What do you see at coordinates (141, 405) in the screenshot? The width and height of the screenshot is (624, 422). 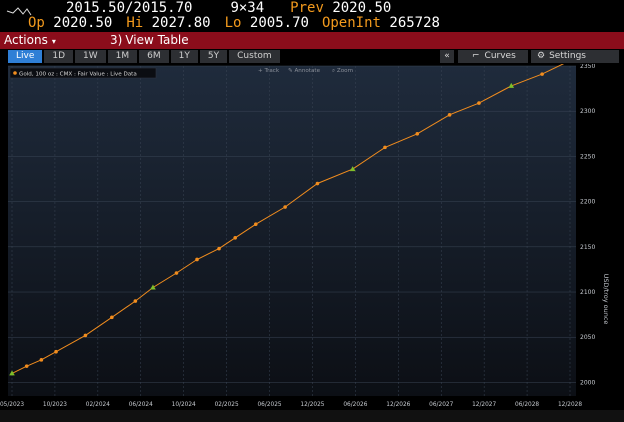 I see `x-tick-label: 06/2024` at bounding box center [141, 405].